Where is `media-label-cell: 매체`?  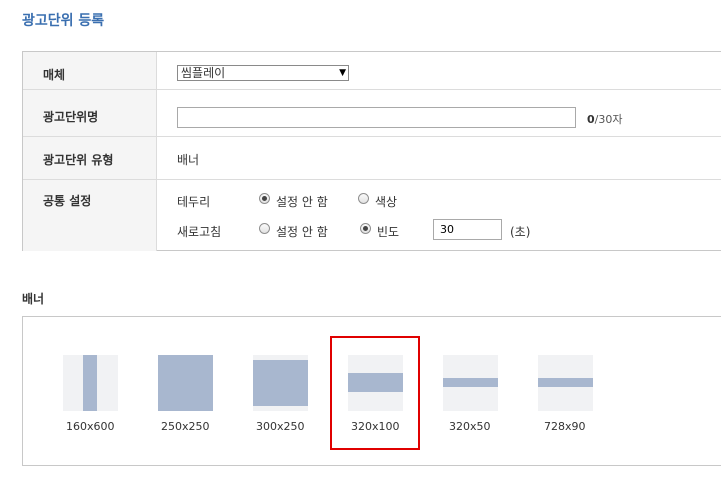 media-label-cell: 매체 is located at coordinates (90, 70).